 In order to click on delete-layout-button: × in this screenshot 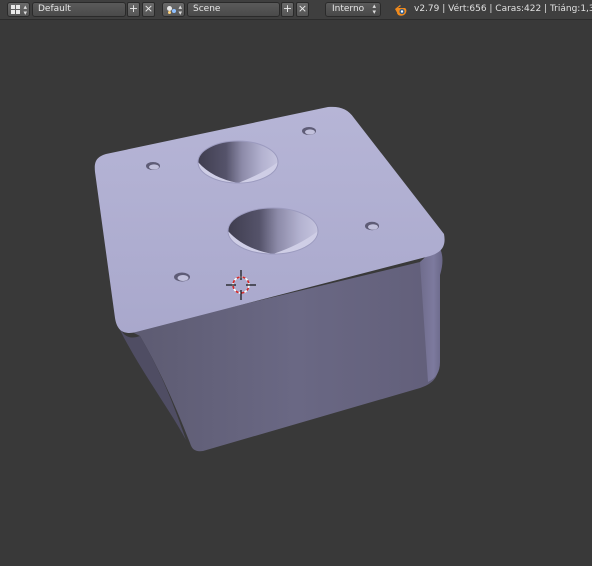, I will do `click(148, 9)`.